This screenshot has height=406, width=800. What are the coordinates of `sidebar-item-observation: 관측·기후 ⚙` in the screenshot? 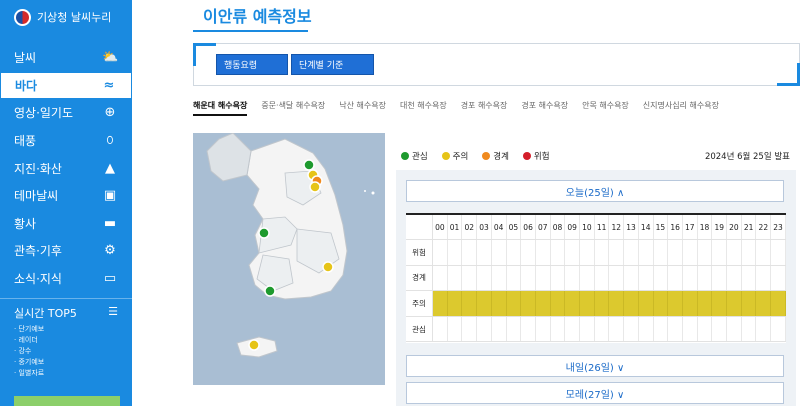 It's located at (66, 251).